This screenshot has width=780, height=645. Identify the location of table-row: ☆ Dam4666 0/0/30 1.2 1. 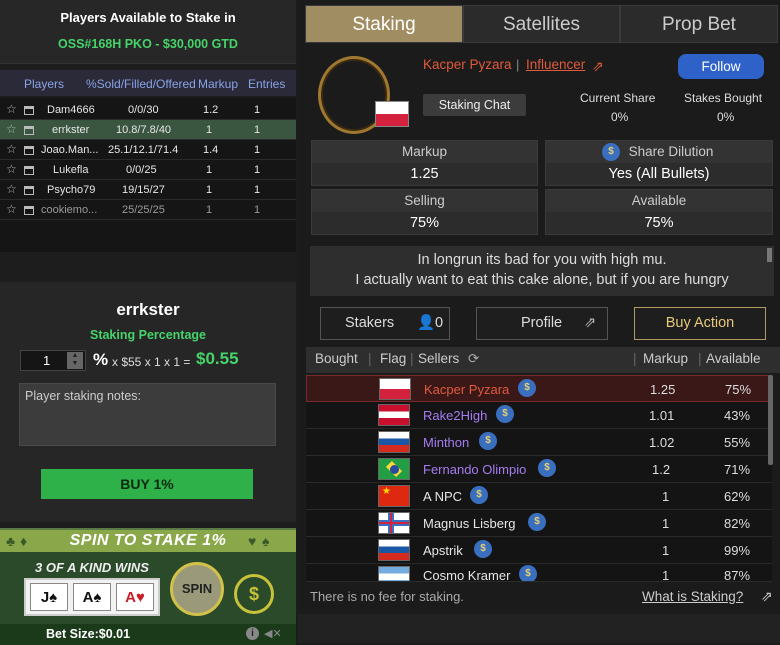
(148, 110).